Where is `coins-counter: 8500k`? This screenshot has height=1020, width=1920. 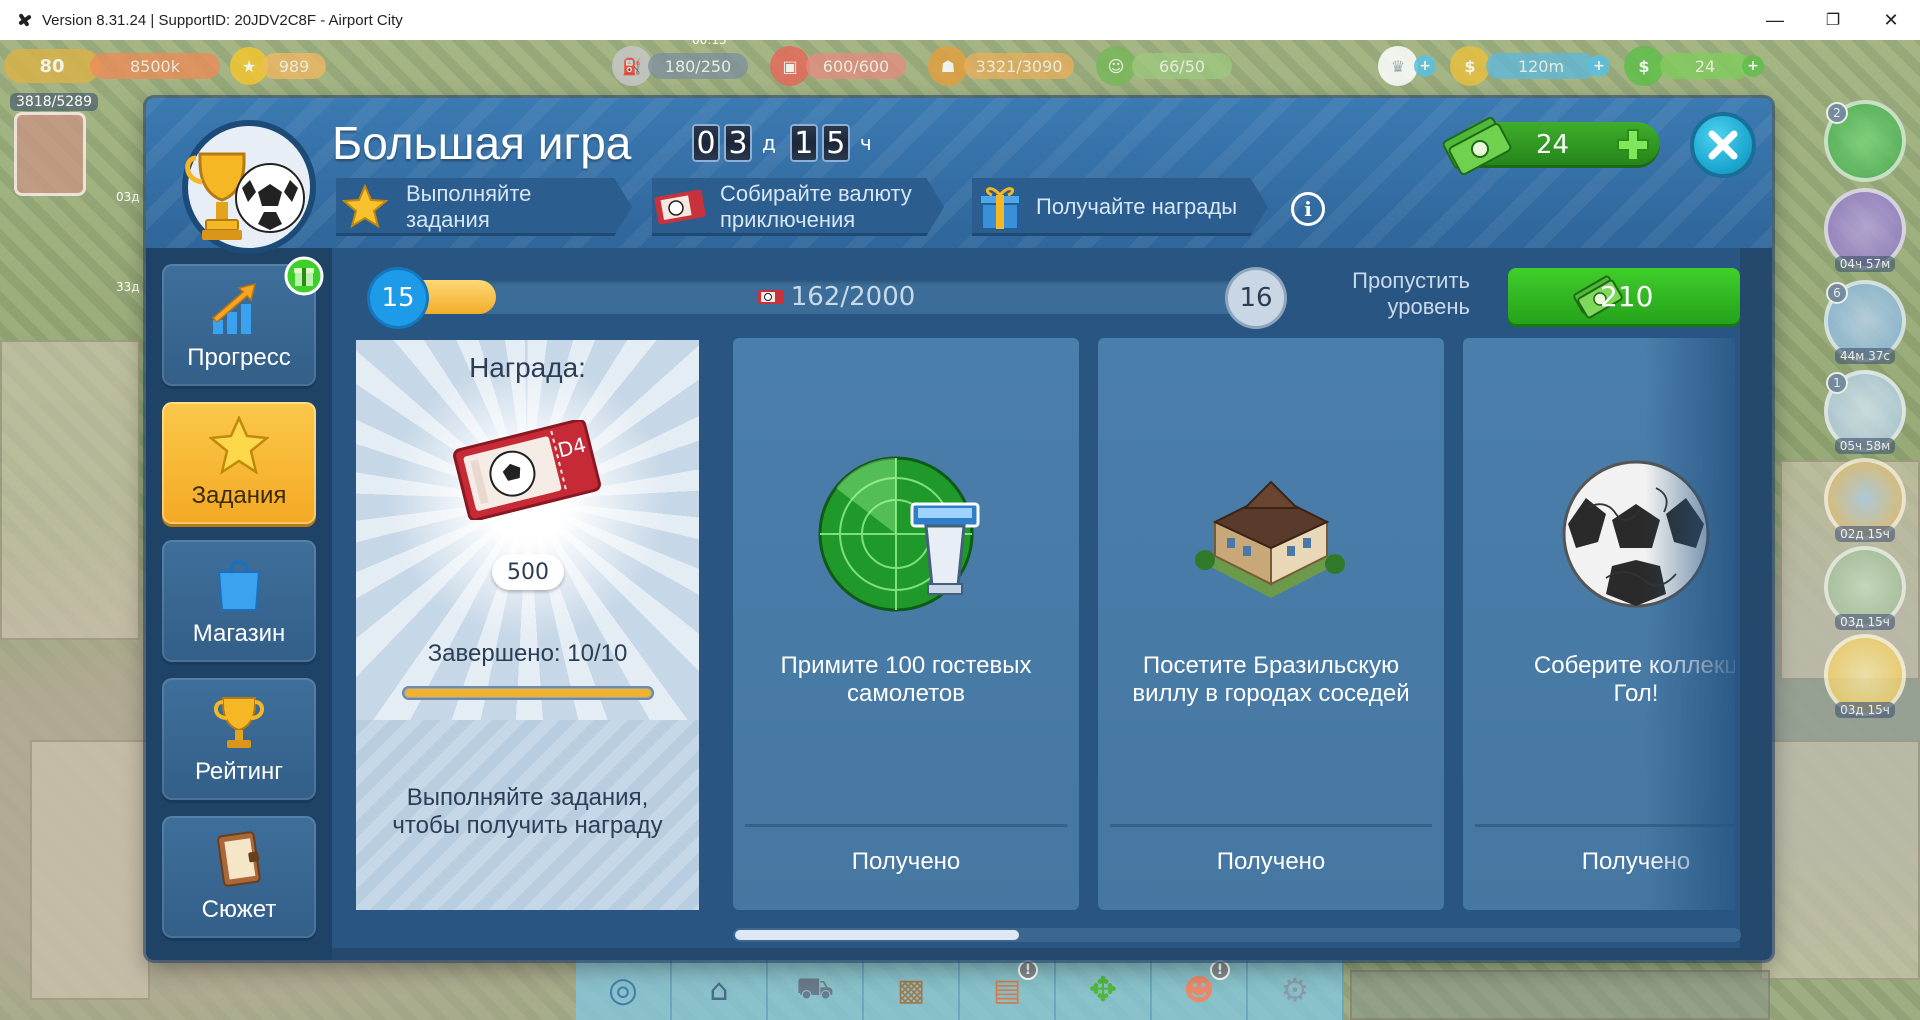 coins-counter: 8500k is located at coordinates (155, 66).